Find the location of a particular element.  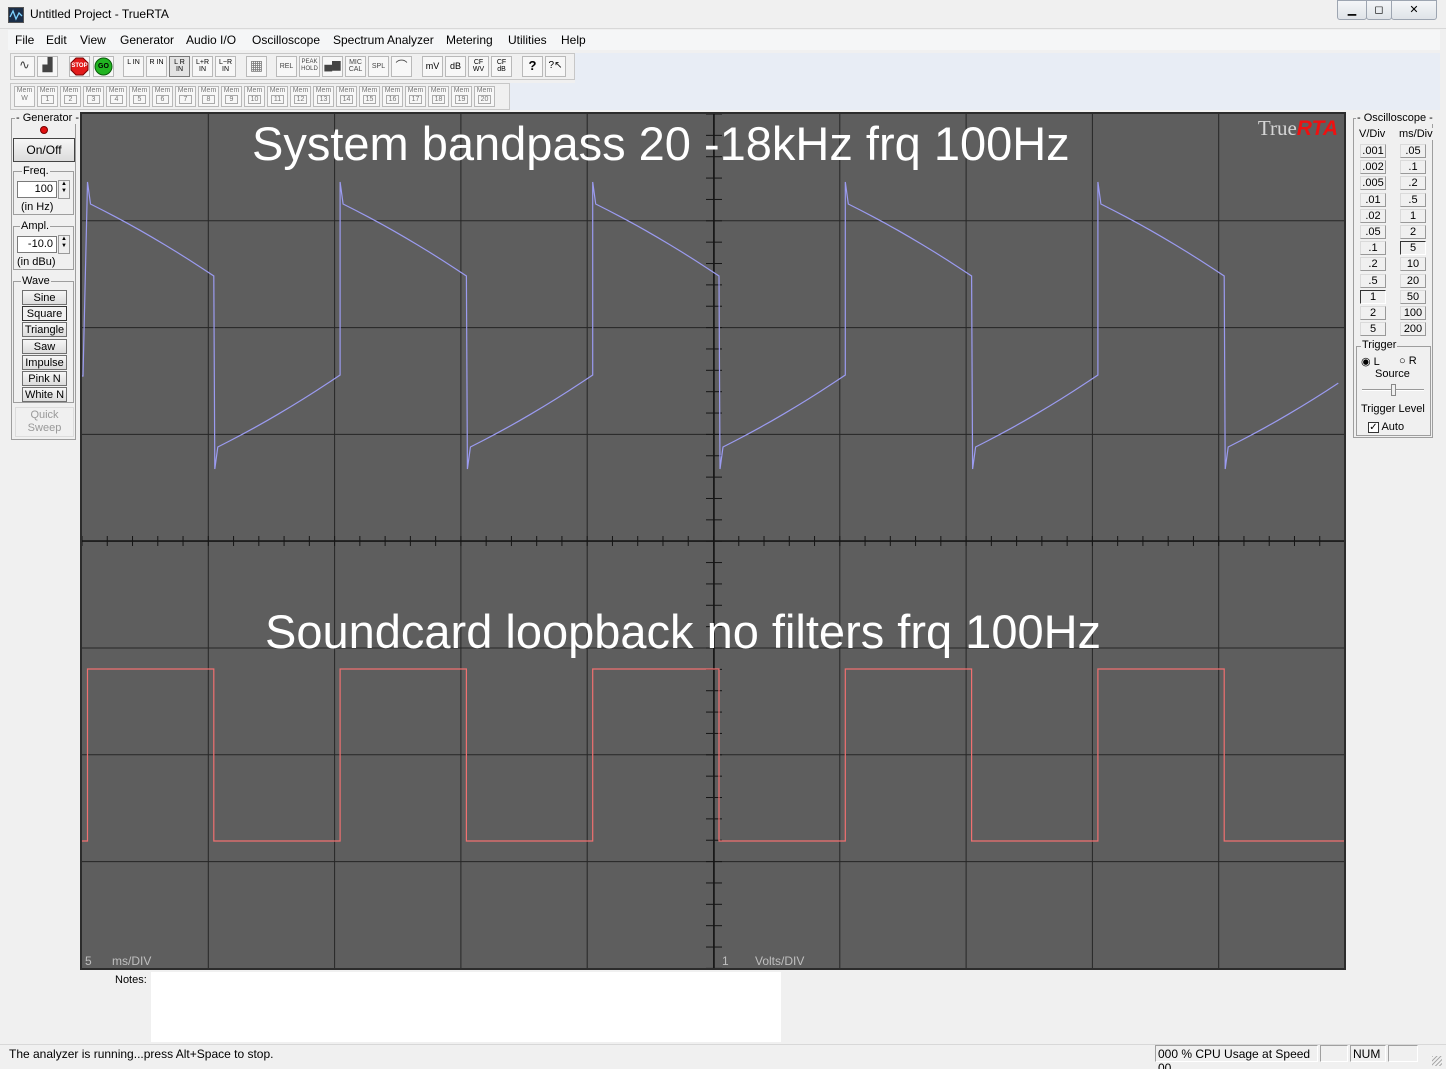

menu-generator: Generator is located at coordinates (147, 40).